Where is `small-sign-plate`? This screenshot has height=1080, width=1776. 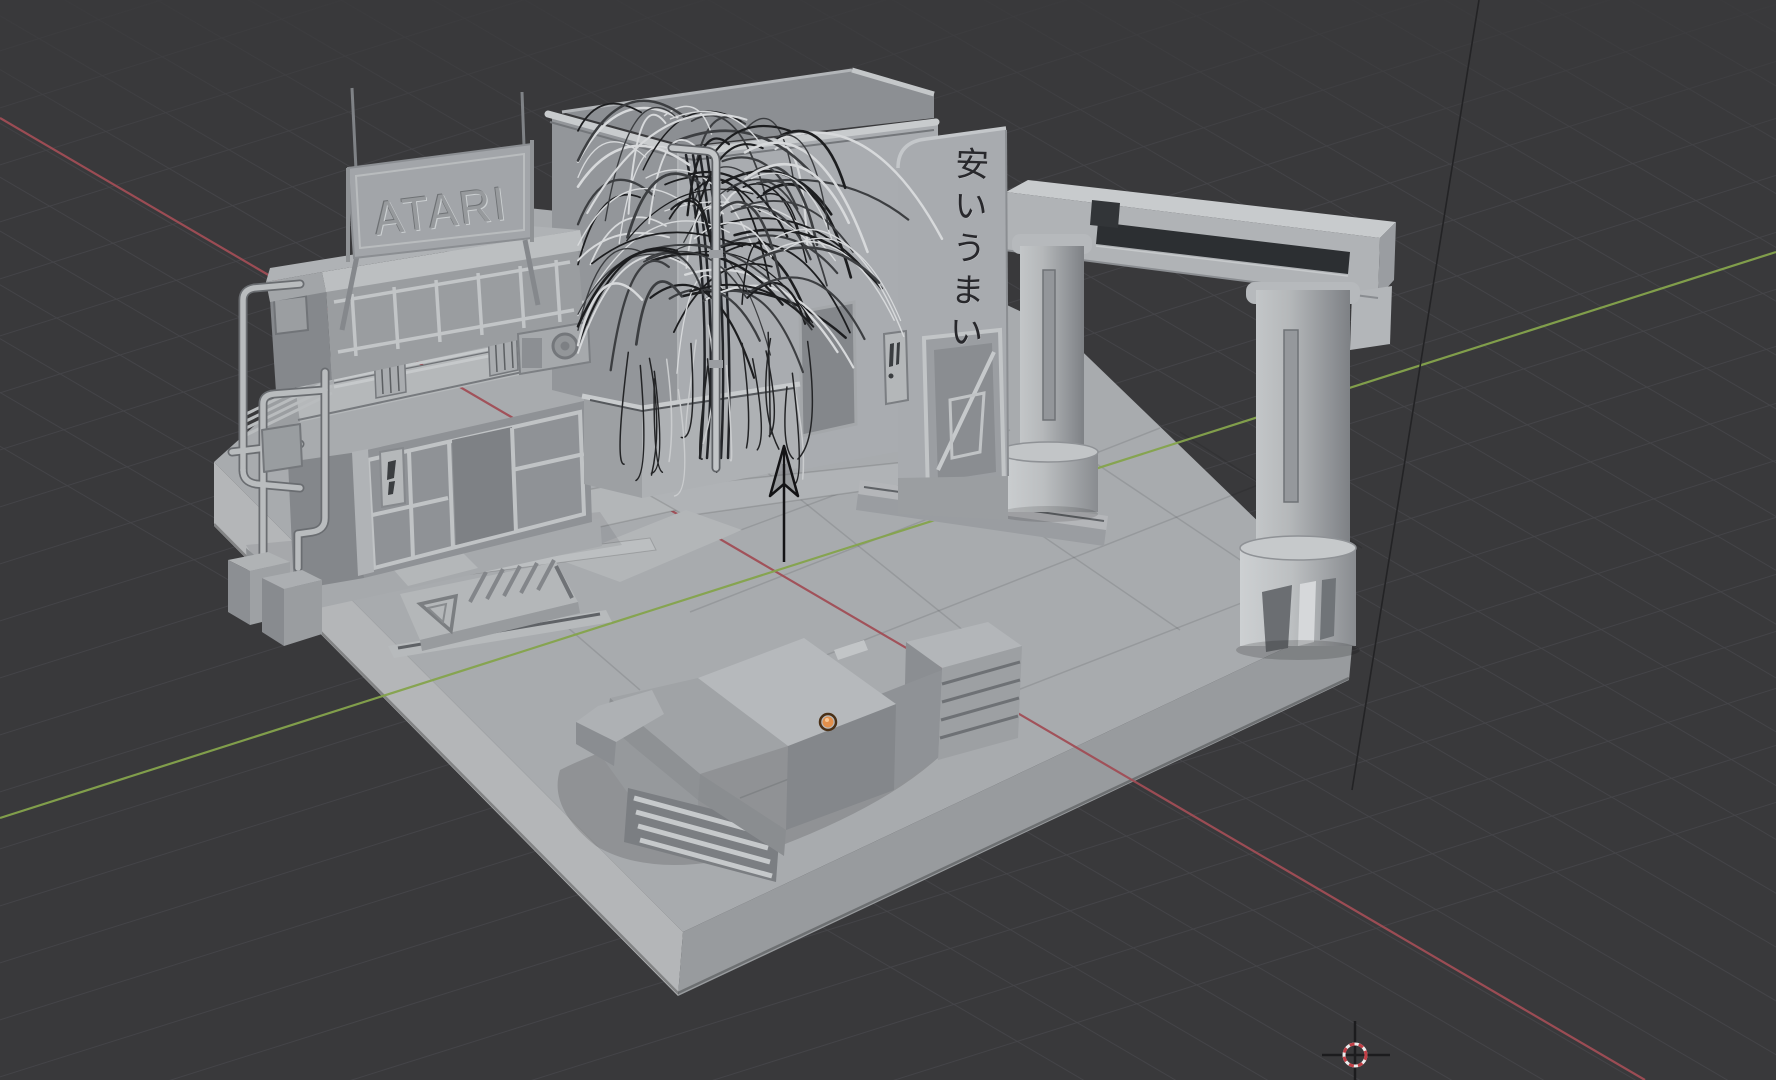 small-sign-plate is located at coordinates (896, 367).